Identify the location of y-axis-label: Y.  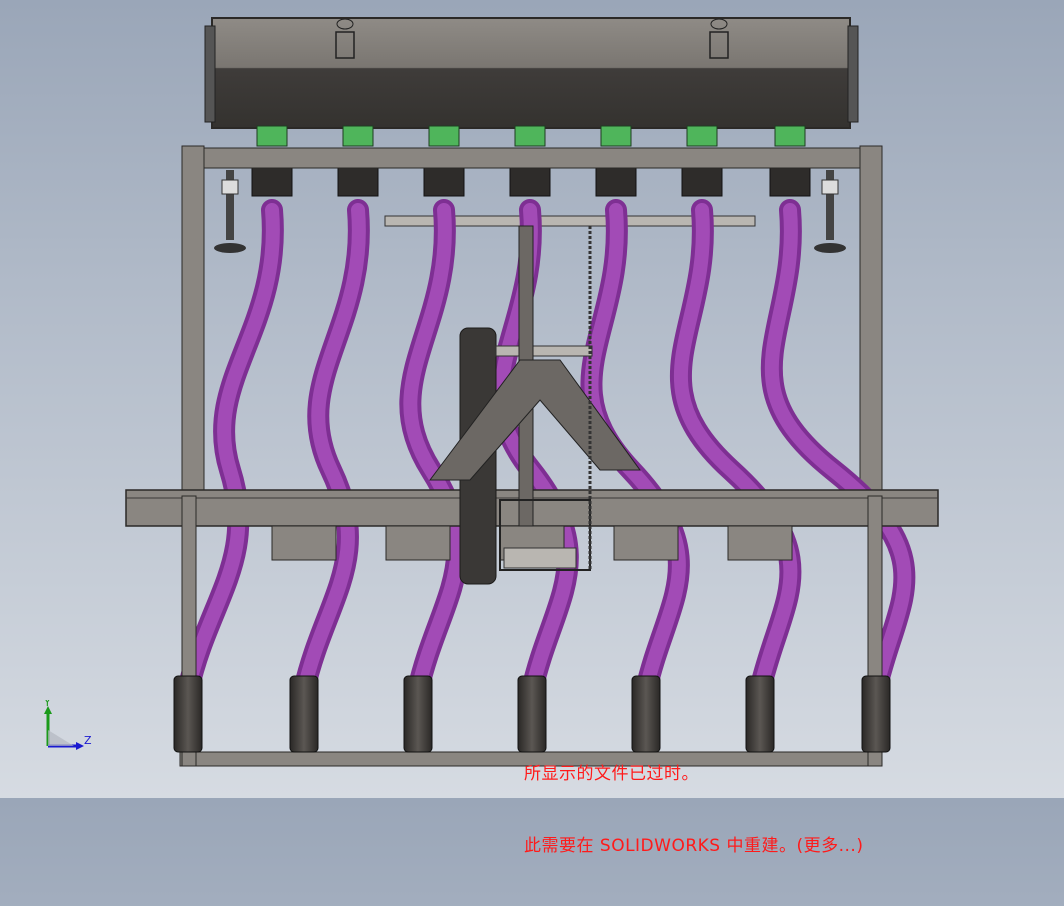
(47, 704).